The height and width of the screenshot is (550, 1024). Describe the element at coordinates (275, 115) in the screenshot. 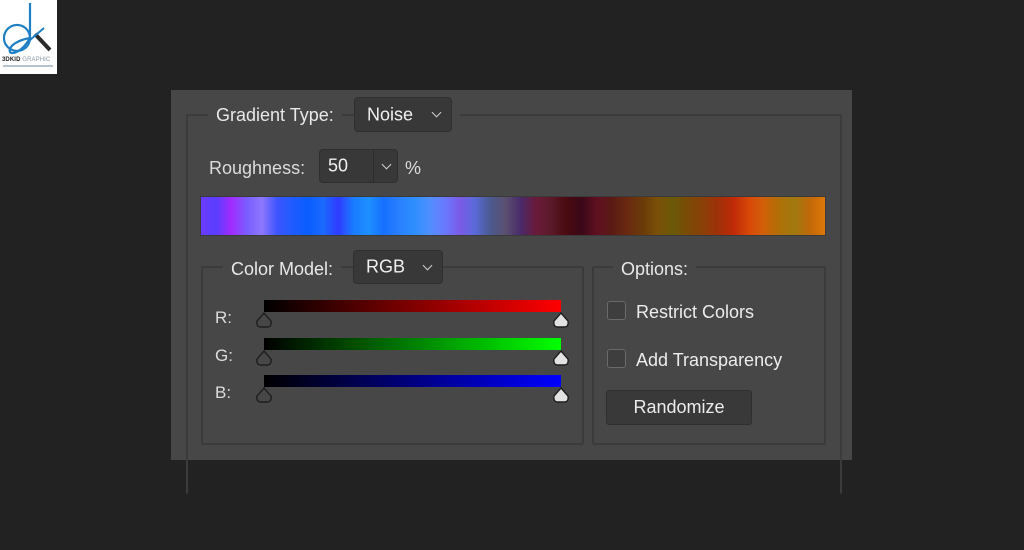

I see `gradient-type-label: Gradient Type:` at that location.